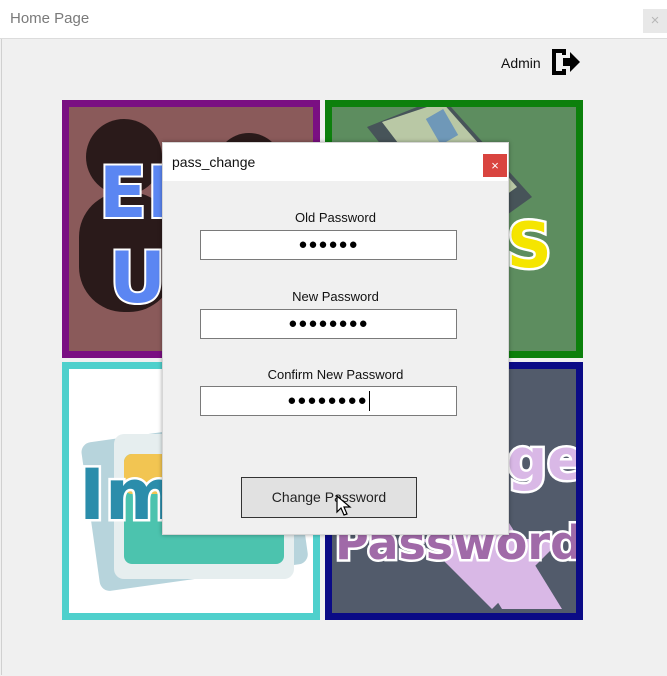 The image size is (667, 676). I want to click on new-password-label: New Password, so click(335, 296).